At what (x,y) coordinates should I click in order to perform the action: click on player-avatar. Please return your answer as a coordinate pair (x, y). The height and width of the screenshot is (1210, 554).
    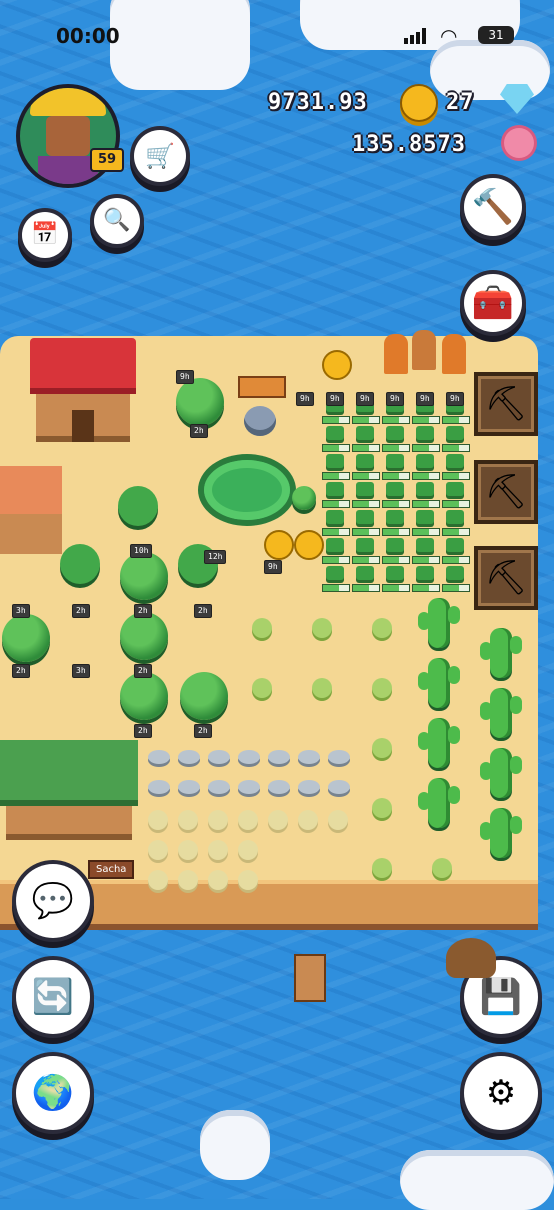
    Looking at the image, I should click on (68, 136).